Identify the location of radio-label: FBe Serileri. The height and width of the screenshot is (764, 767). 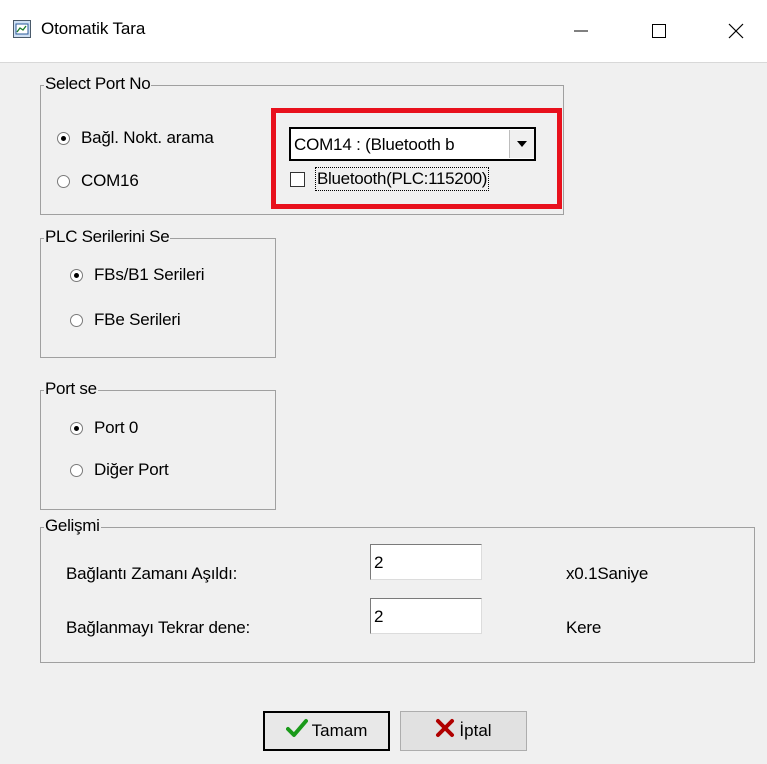
(137, 319).